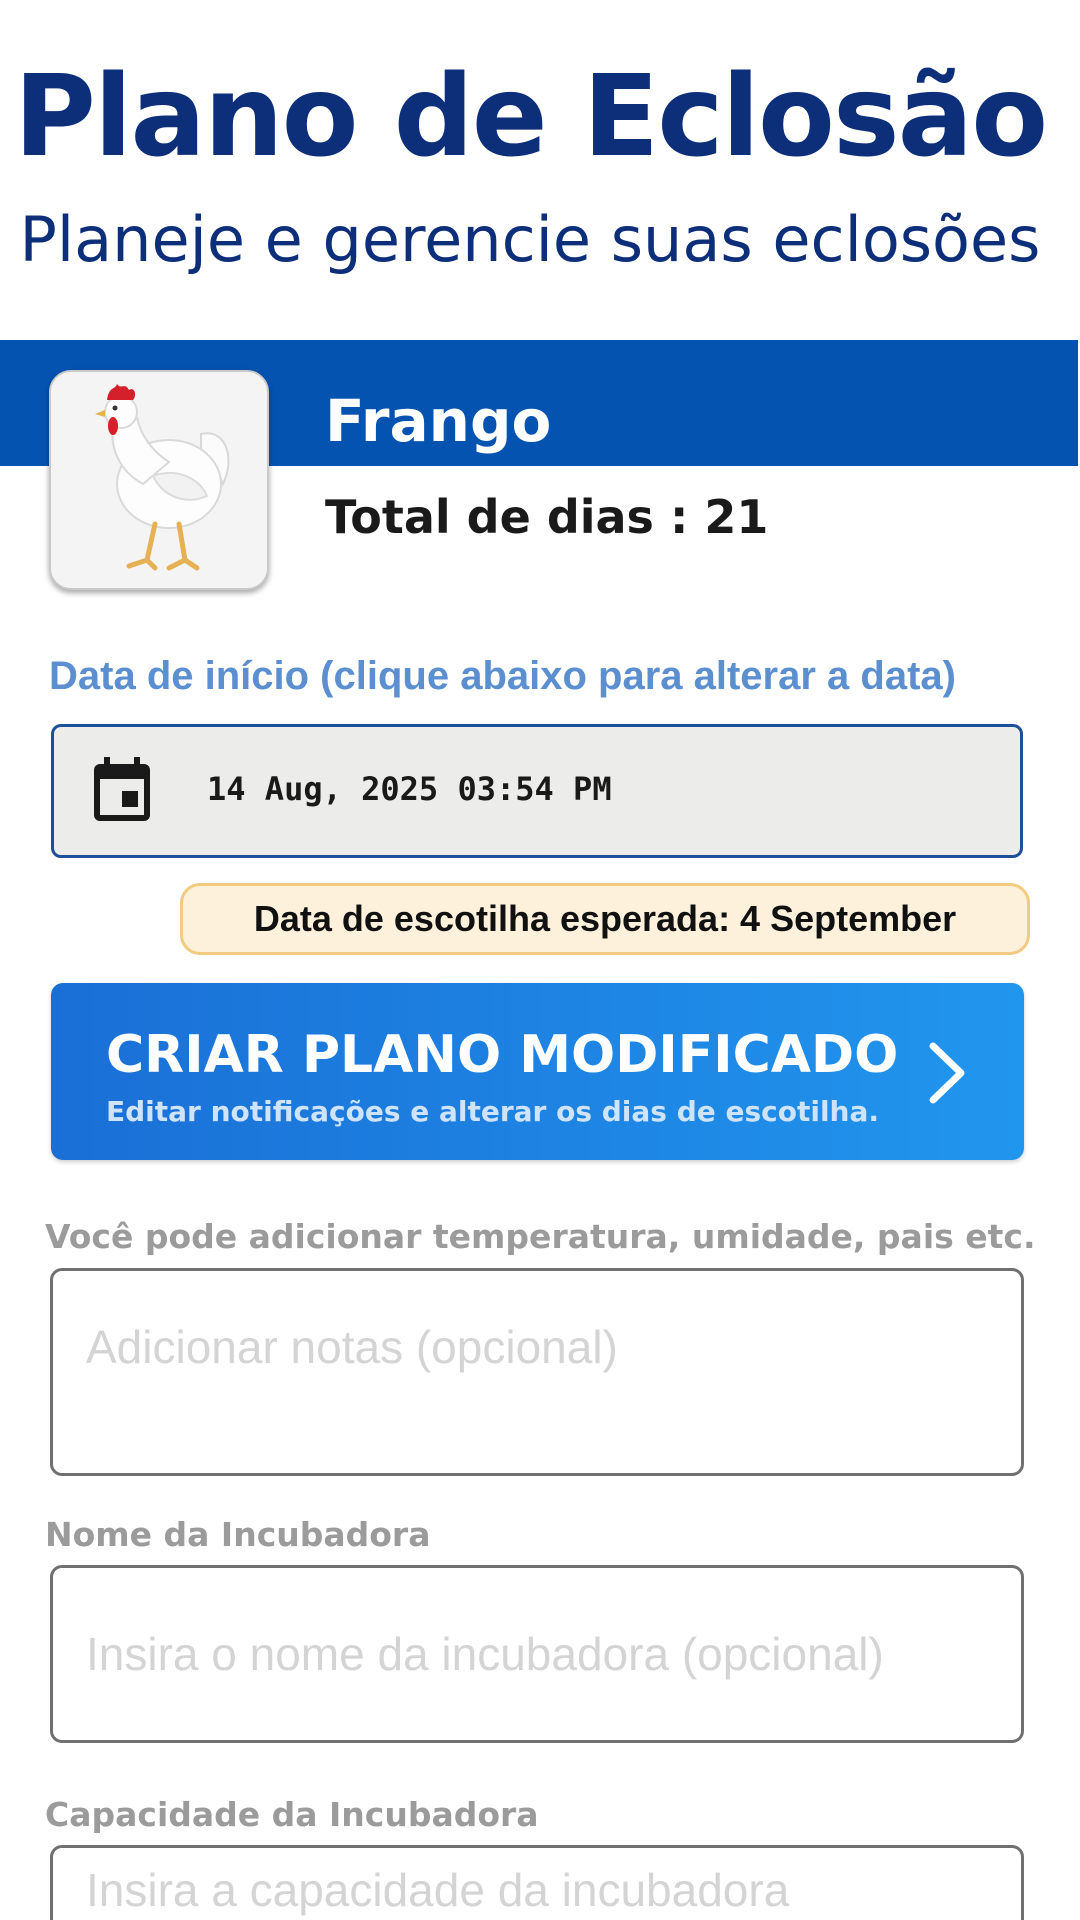  Describe the element at coordinates (502, 1055) in the screenshot. I see `custom-plan-title: CRIAR PLANO MODIFICADO` at that location.